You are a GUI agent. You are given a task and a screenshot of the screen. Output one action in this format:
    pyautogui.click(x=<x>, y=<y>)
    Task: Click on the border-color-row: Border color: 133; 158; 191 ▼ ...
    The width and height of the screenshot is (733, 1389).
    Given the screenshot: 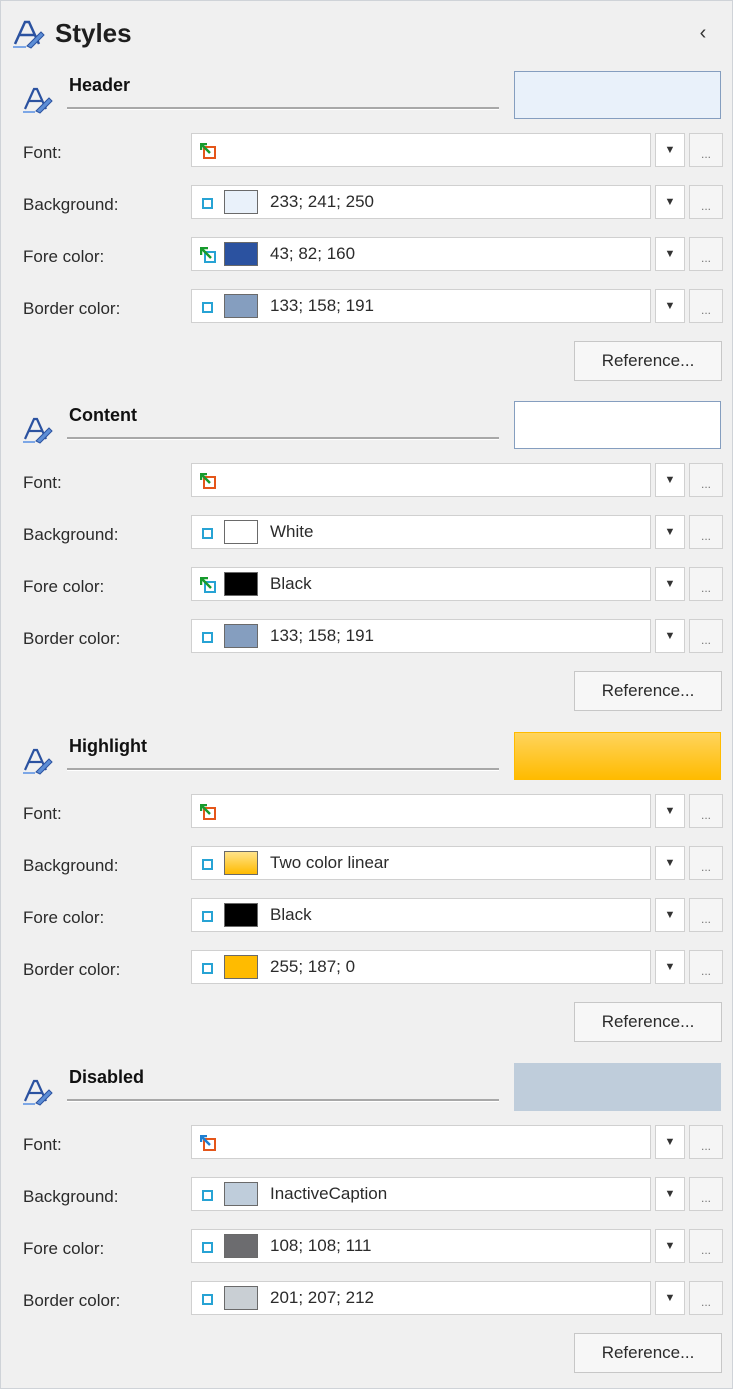 What is the action you would take?
    pyautogui.click(x=366, y=310)
    